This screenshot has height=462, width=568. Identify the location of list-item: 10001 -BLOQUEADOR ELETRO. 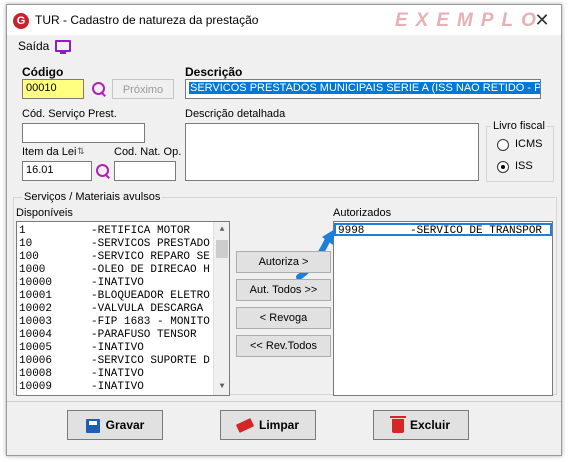
(123, 296).